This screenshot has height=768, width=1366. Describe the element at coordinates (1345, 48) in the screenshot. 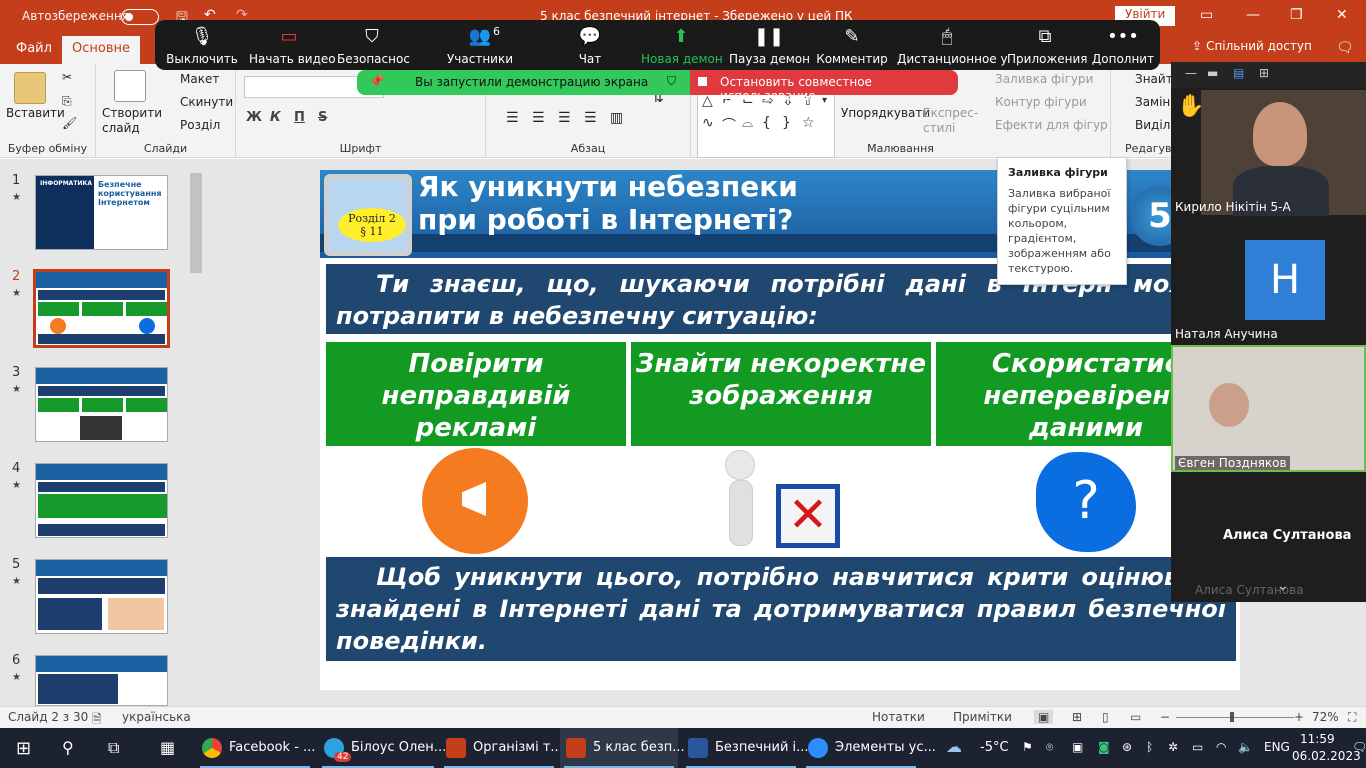

I see `comments-icon: 🗨` at that location.